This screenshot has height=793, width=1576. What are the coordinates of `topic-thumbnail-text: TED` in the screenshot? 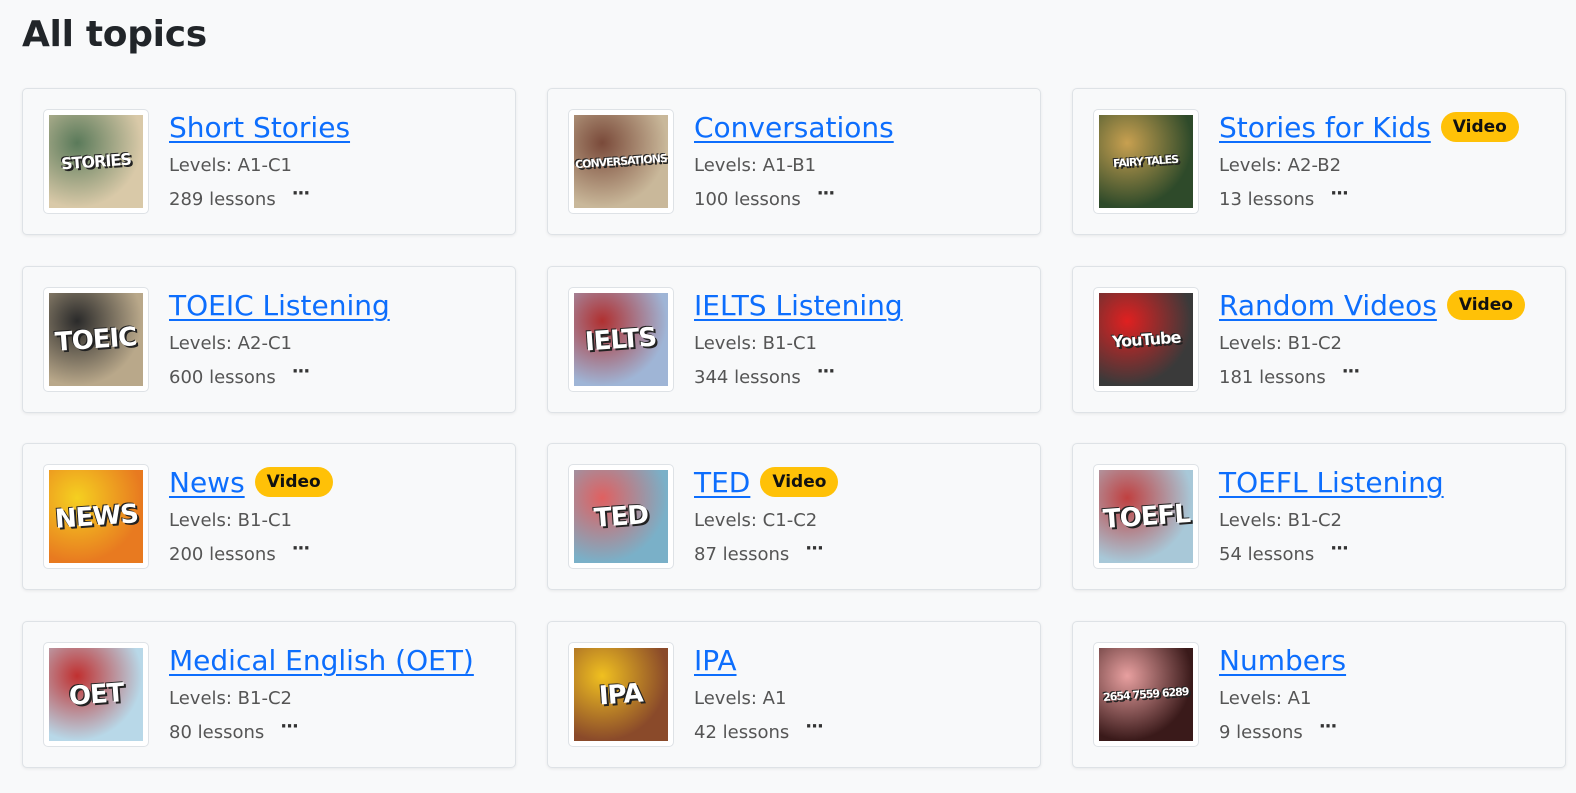 It's located at (621, 516).